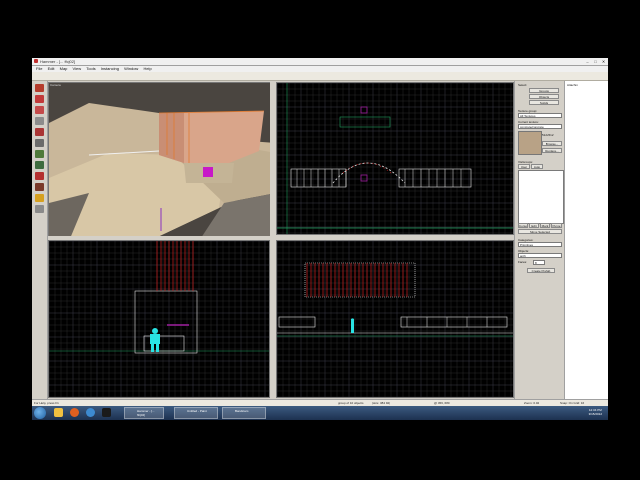  I want to click on camera-icon, so click(39, 110).